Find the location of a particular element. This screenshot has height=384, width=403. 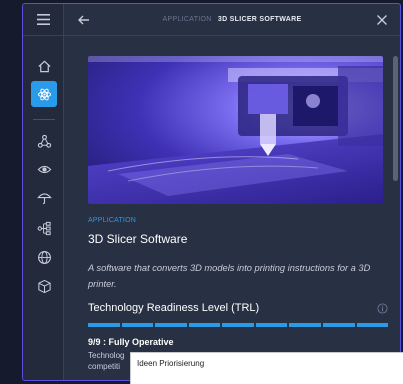

rail-divider is located at coordinates (44, 119).